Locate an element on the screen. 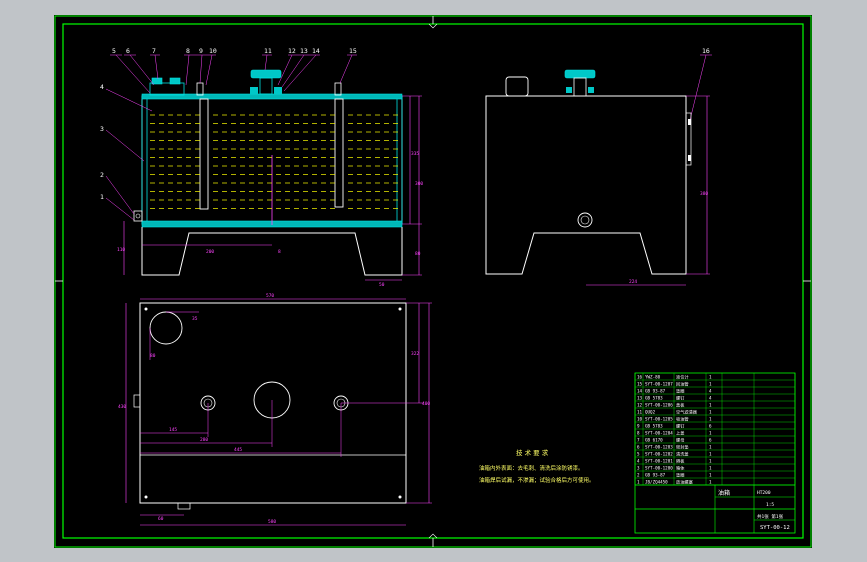 The image size is (867, 562). bom-code: SYT-00-1202 is located at coordinates (659, 453).